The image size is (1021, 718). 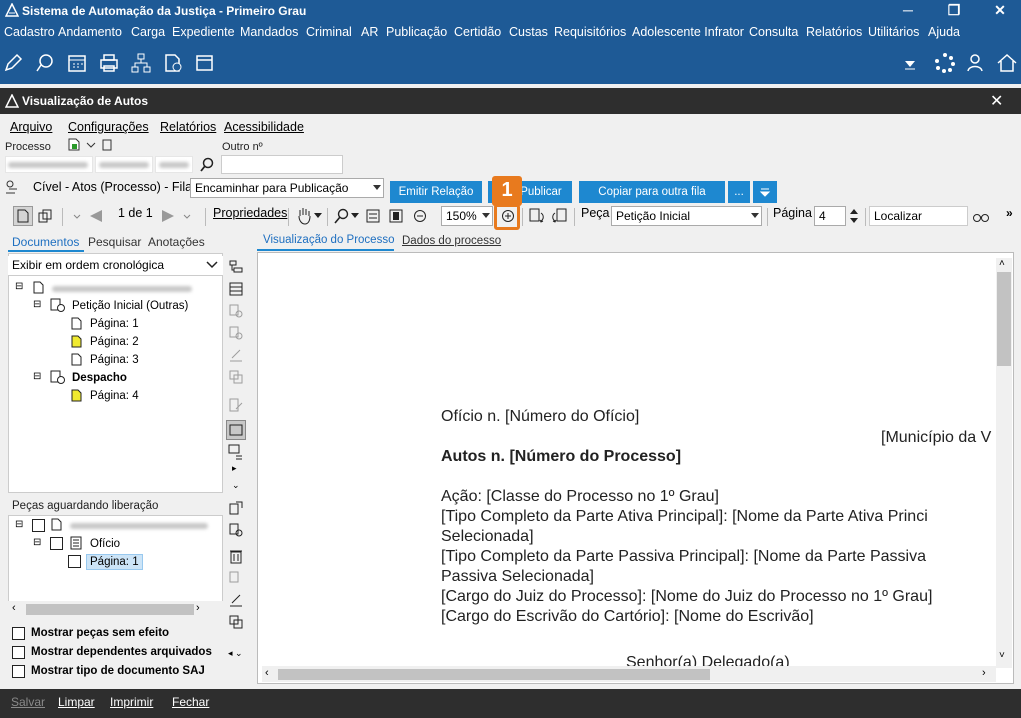 What do you see at coordinates (996, 101) in the screenshot?
I see `close-window-button: ✕` at bounding box center [996, 101].